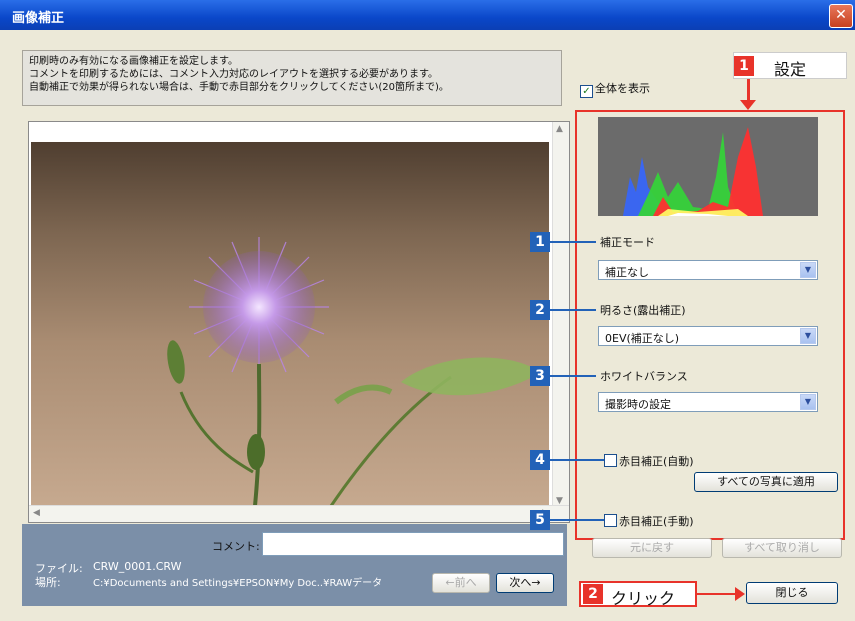 The width and height of the screenshot is (855, 621). I want to click on click-pointer-arrow-icon, so click(740, 594).